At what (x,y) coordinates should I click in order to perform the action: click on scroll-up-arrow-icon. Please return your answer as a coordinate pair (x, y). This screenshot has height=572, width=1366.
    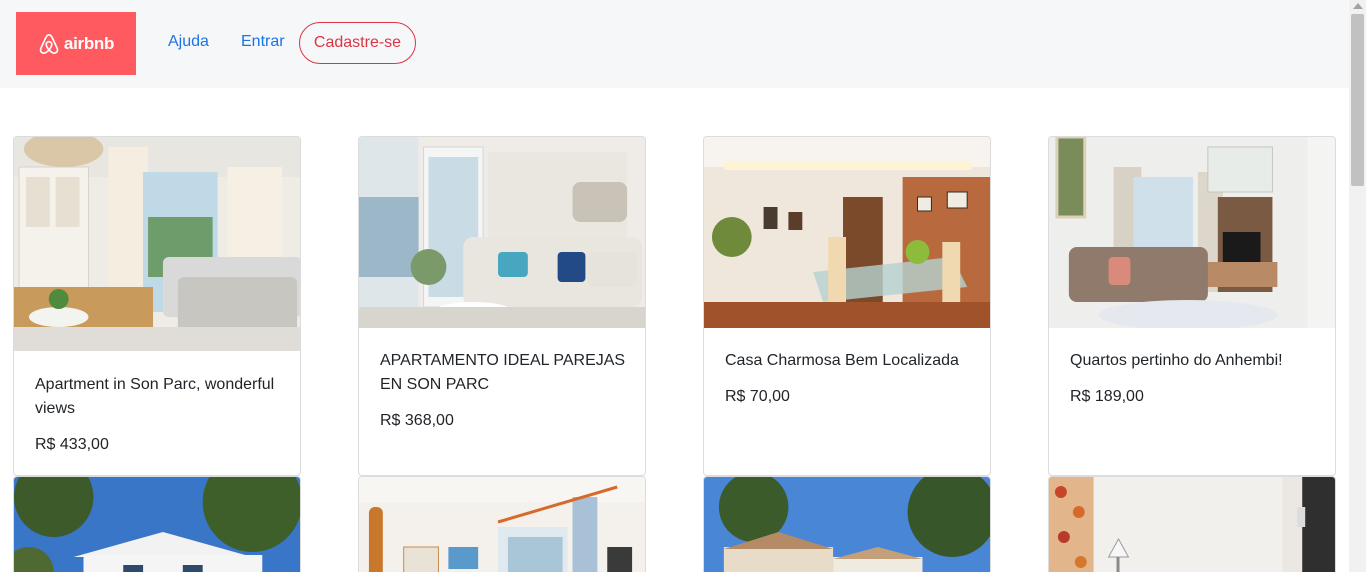
    Looking at the image, I should click on (1358, 6).